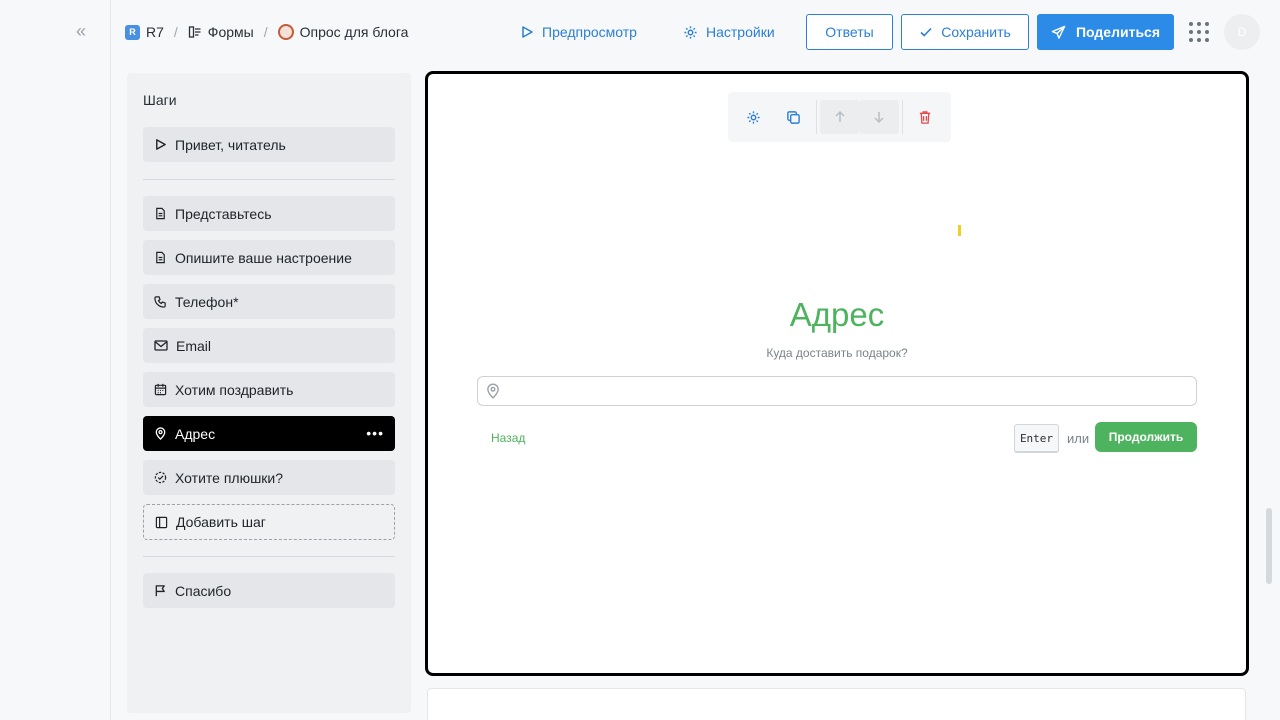 The image size is (1280, 720). I want to click on step-welcome: Привет, читатель, so click(269, 144).